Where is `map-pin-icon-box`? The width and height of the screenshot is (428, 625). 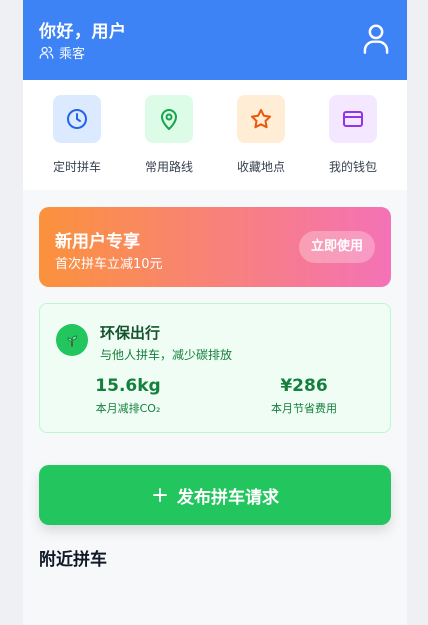 map-pin-icon-box is located at coordinates (169, 119).